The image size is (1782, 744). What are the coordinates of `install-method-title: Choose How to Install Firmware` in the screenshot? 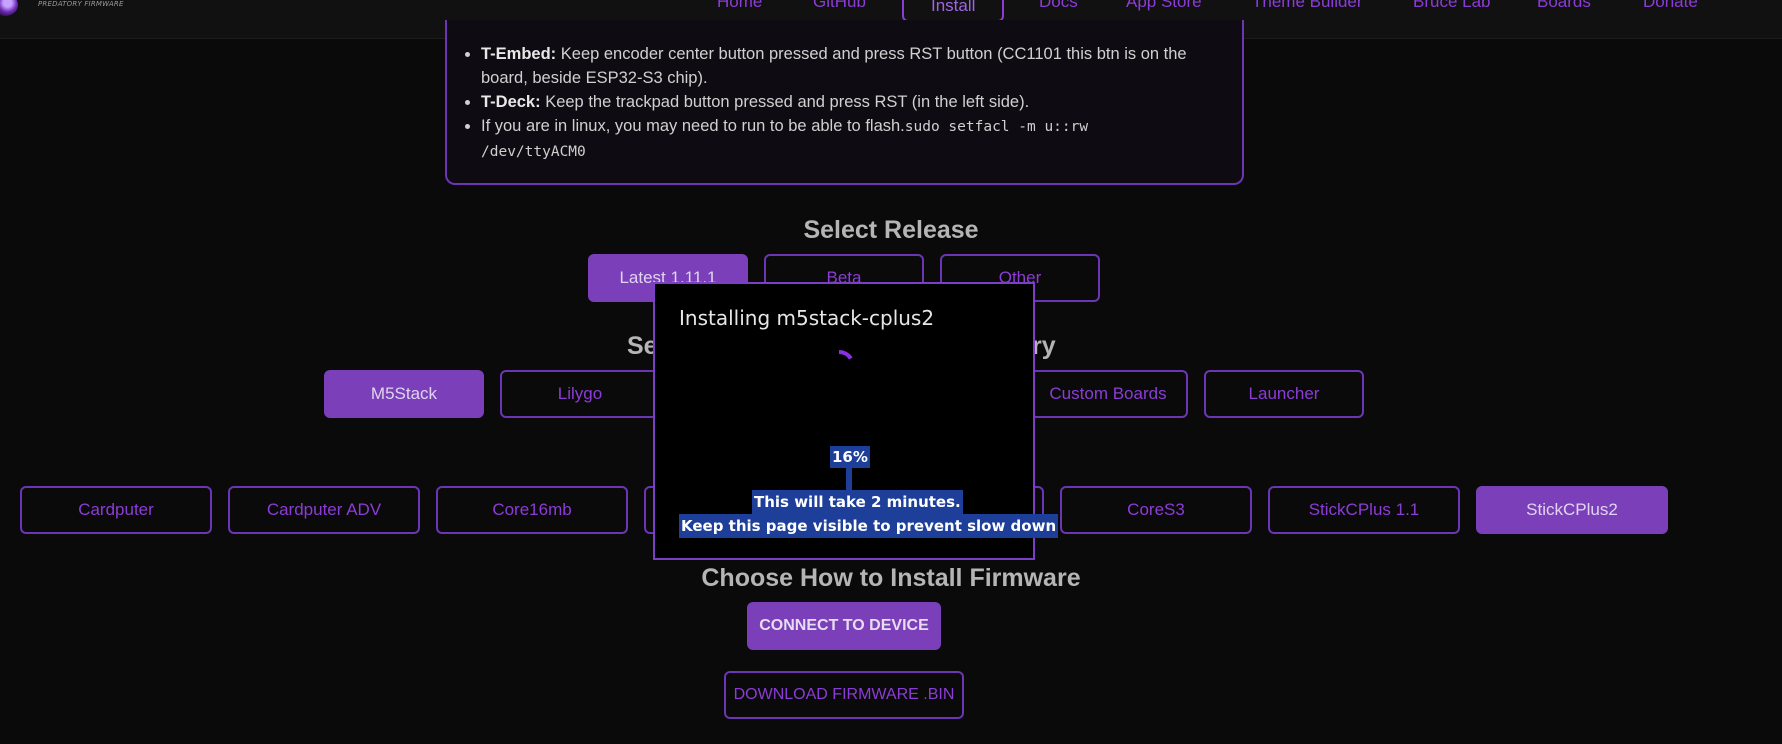 It's located at (891, 578).